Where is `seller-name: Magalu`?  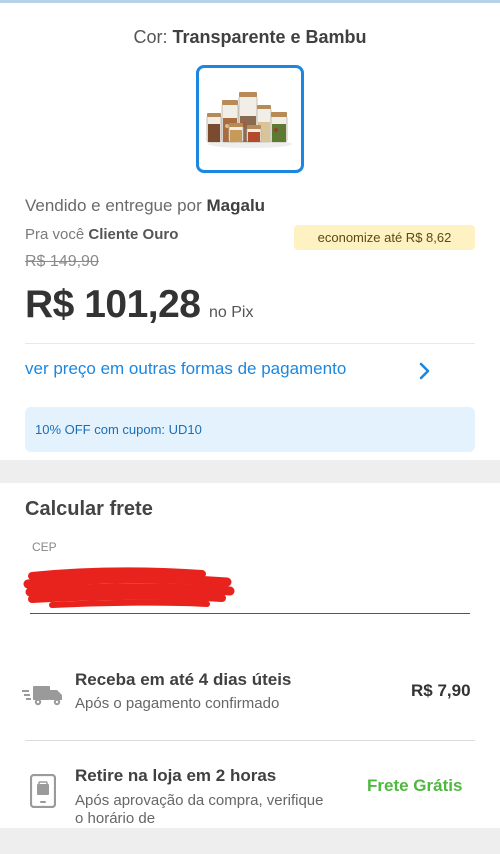
seller-name: Magalu is located at coordinates (236, 205).